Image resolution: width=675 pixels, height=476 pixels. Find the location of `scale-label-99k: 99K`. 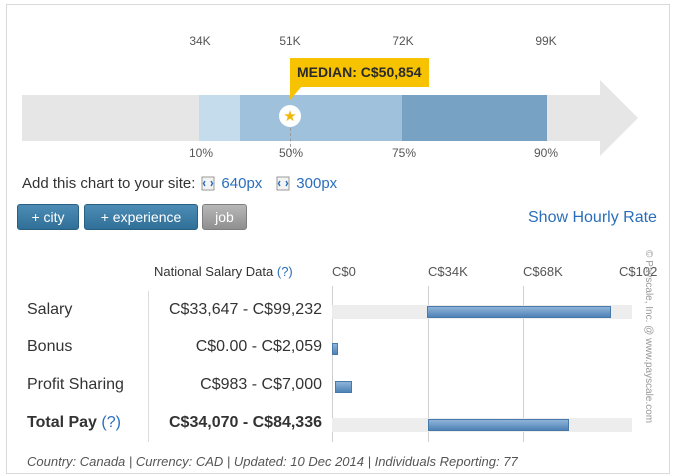

scale-label-99k: 99K is located at coordinates (546, 41).